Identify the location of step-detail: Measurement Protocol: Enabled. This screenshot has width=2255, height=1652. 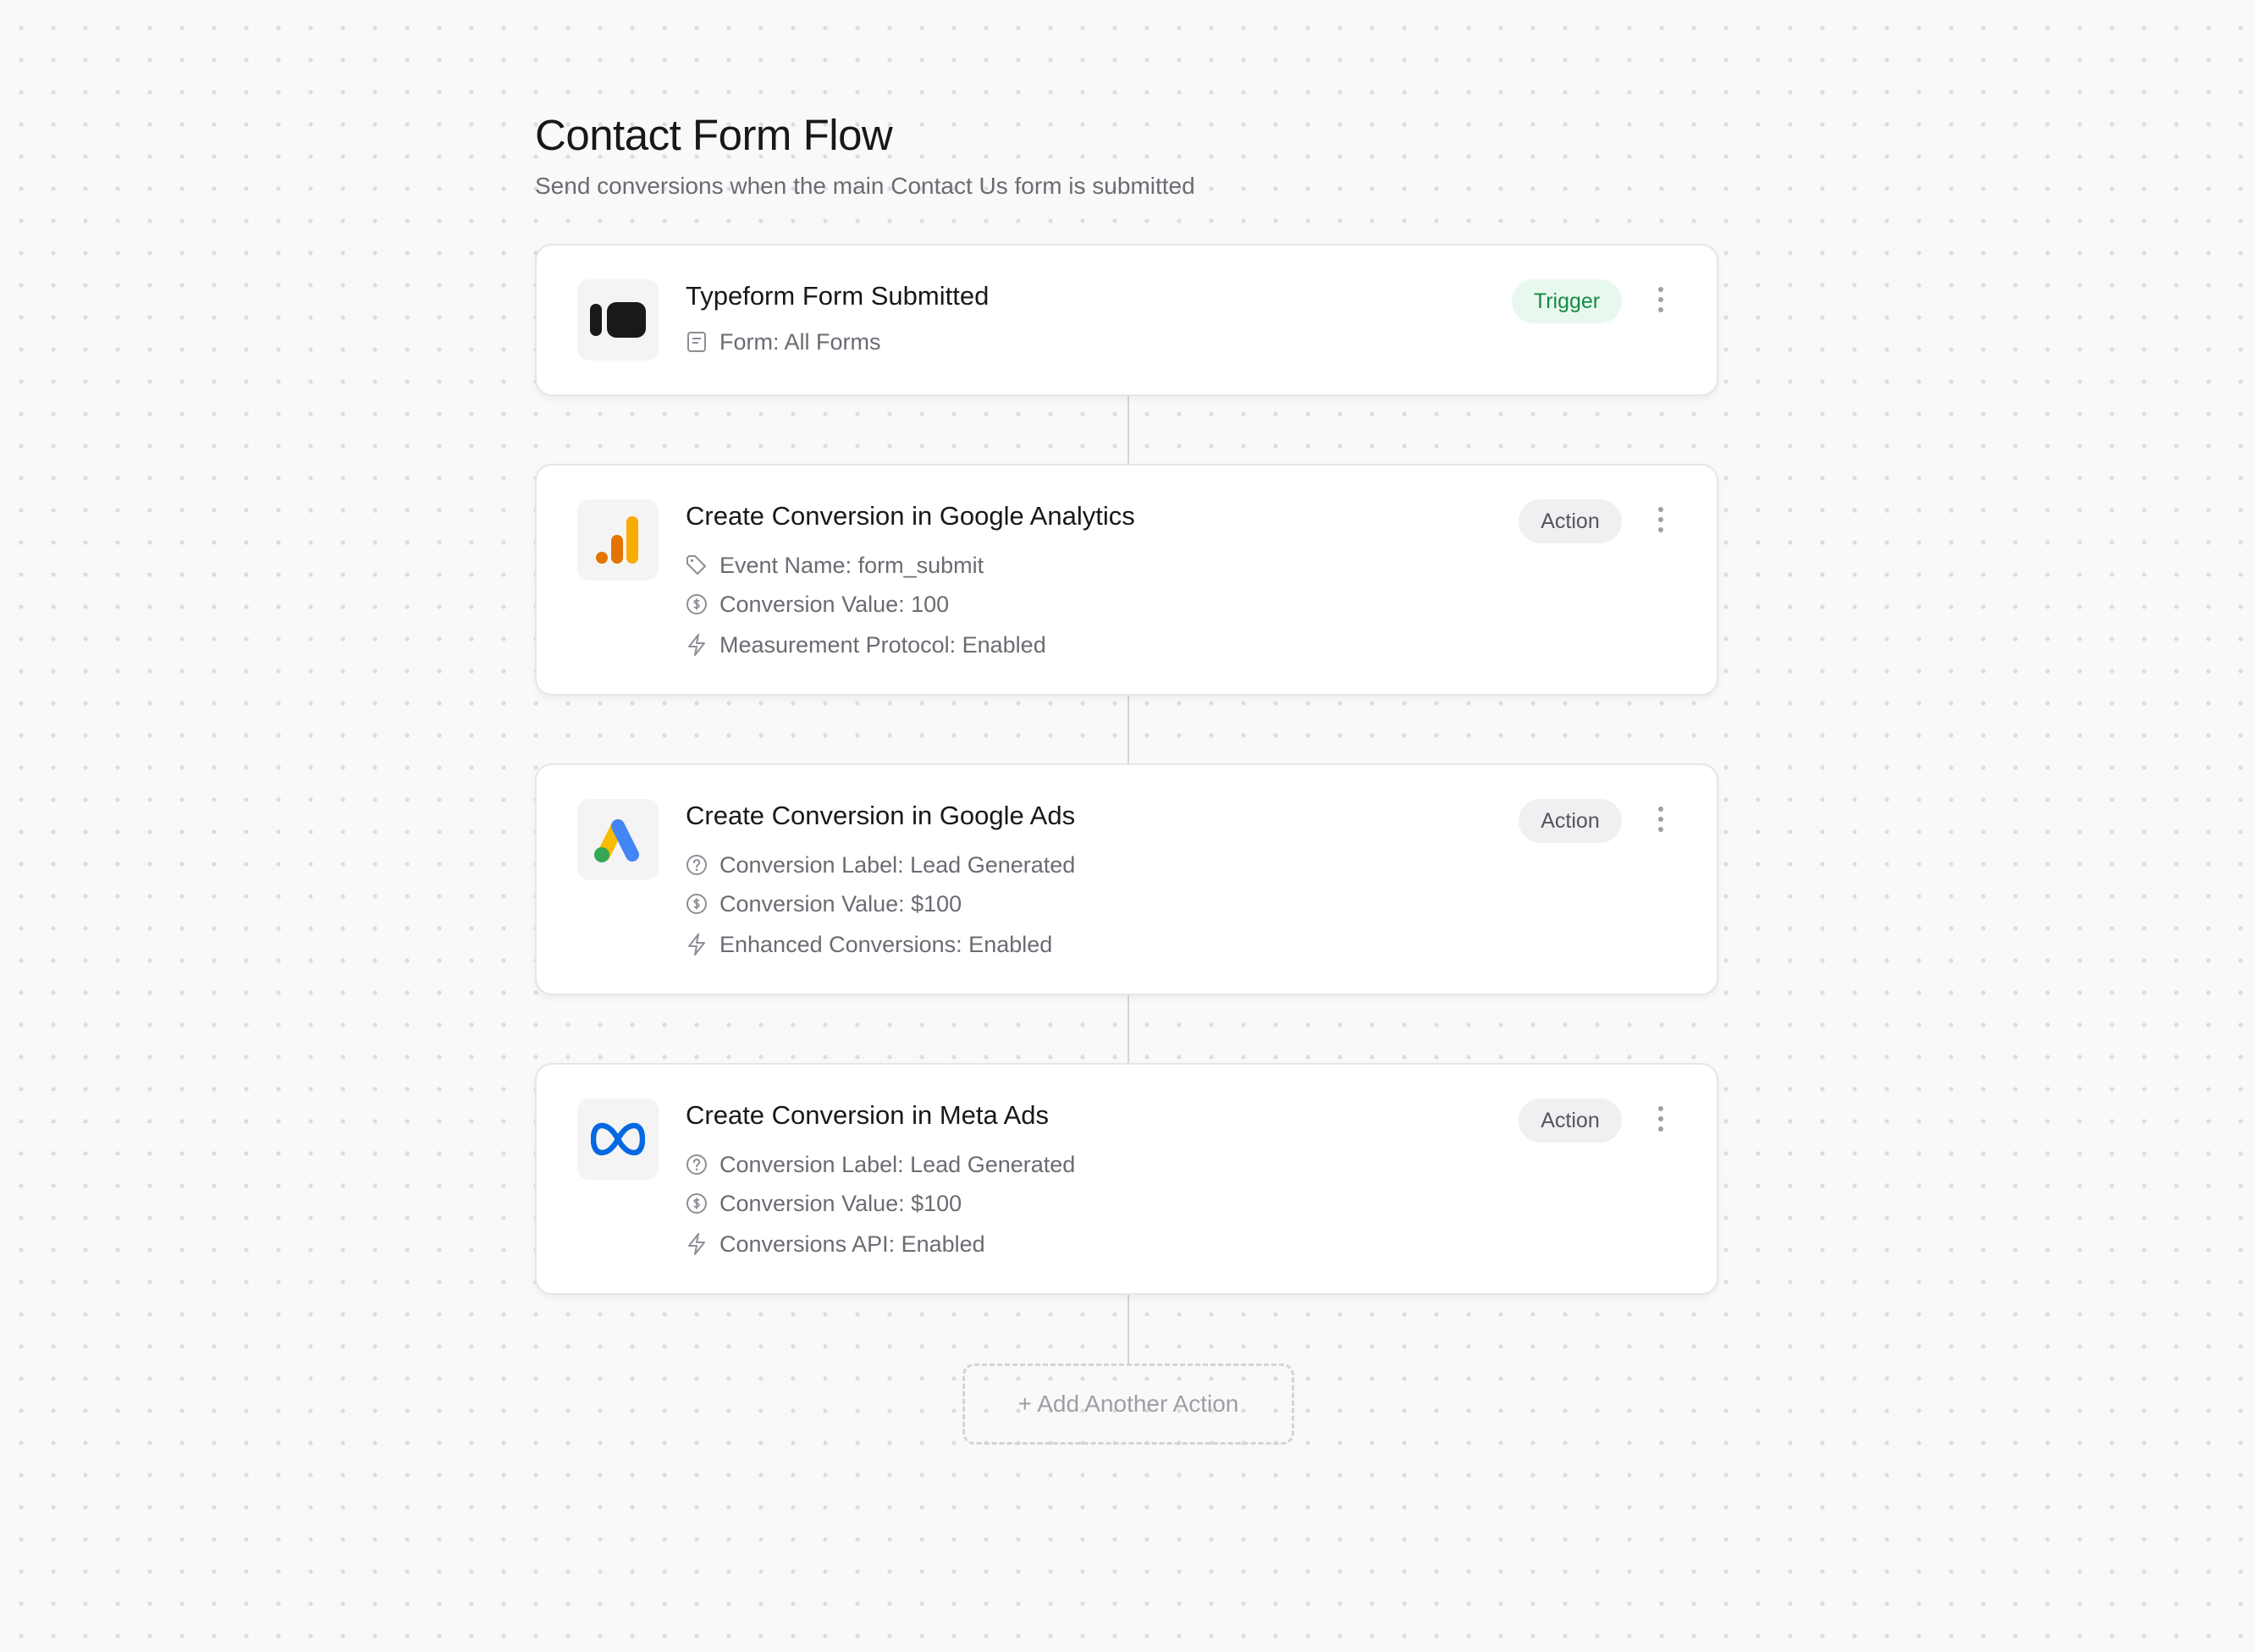
(866, 645).